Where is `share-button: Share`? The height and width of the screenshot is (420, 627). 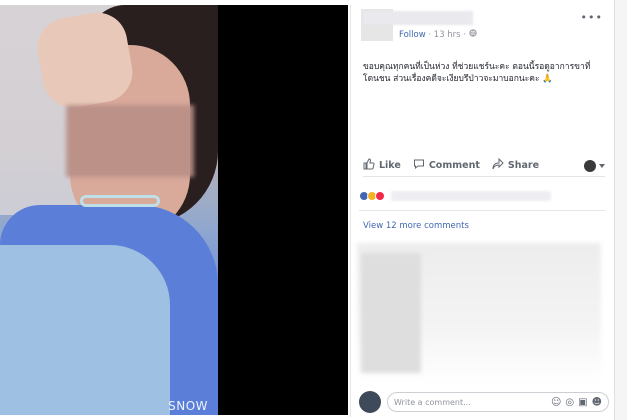
share-button: Share is located at coordinates (516, 165).